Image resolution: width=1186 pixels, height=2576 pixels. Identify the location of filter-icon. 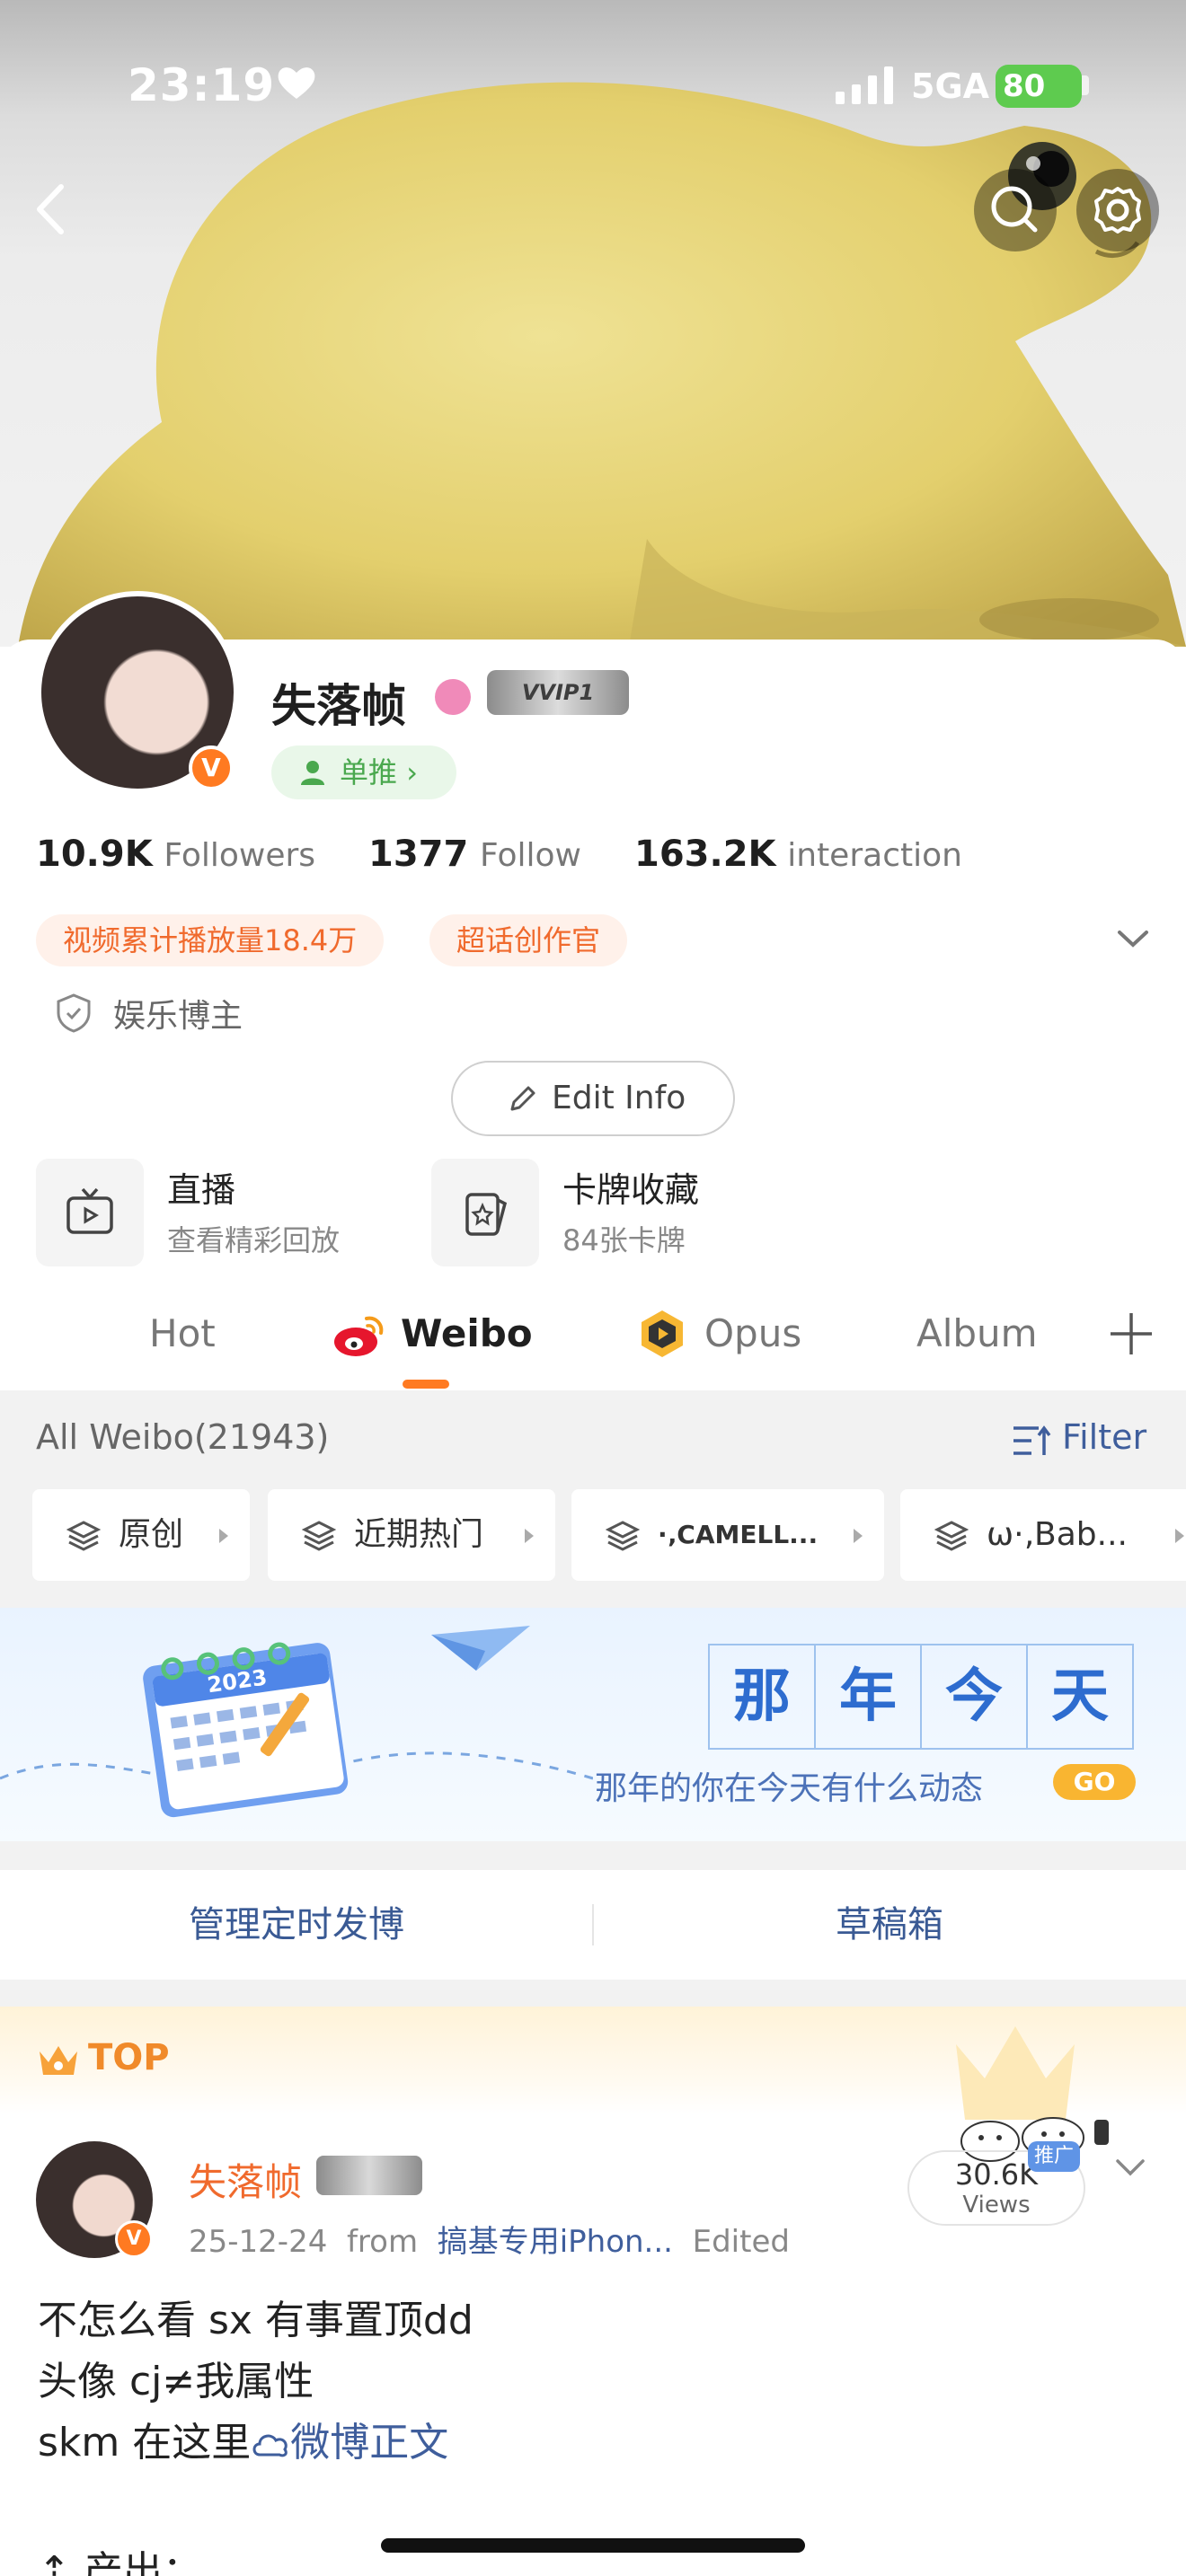
(1032, 1440).